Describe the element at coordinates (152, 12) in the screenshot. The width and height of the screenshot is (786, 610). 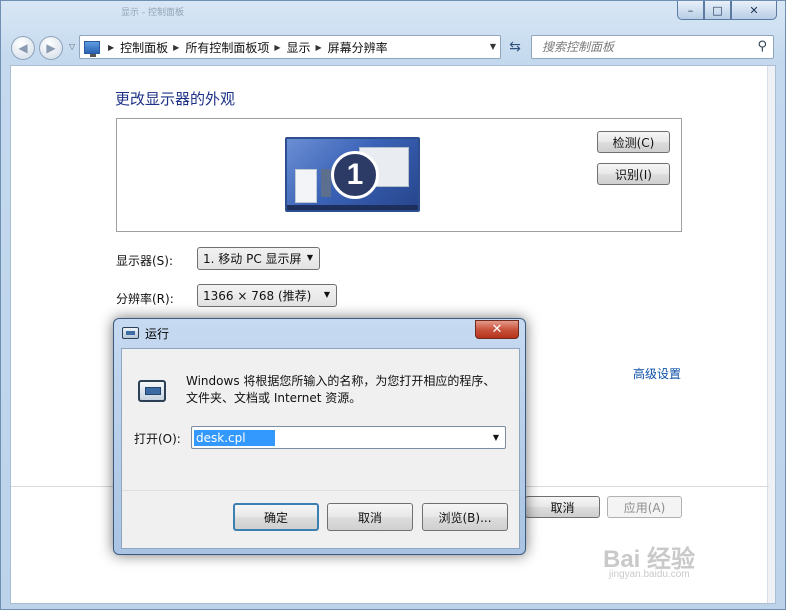
I see `window-title: 显示 - 控制面板` at that location.